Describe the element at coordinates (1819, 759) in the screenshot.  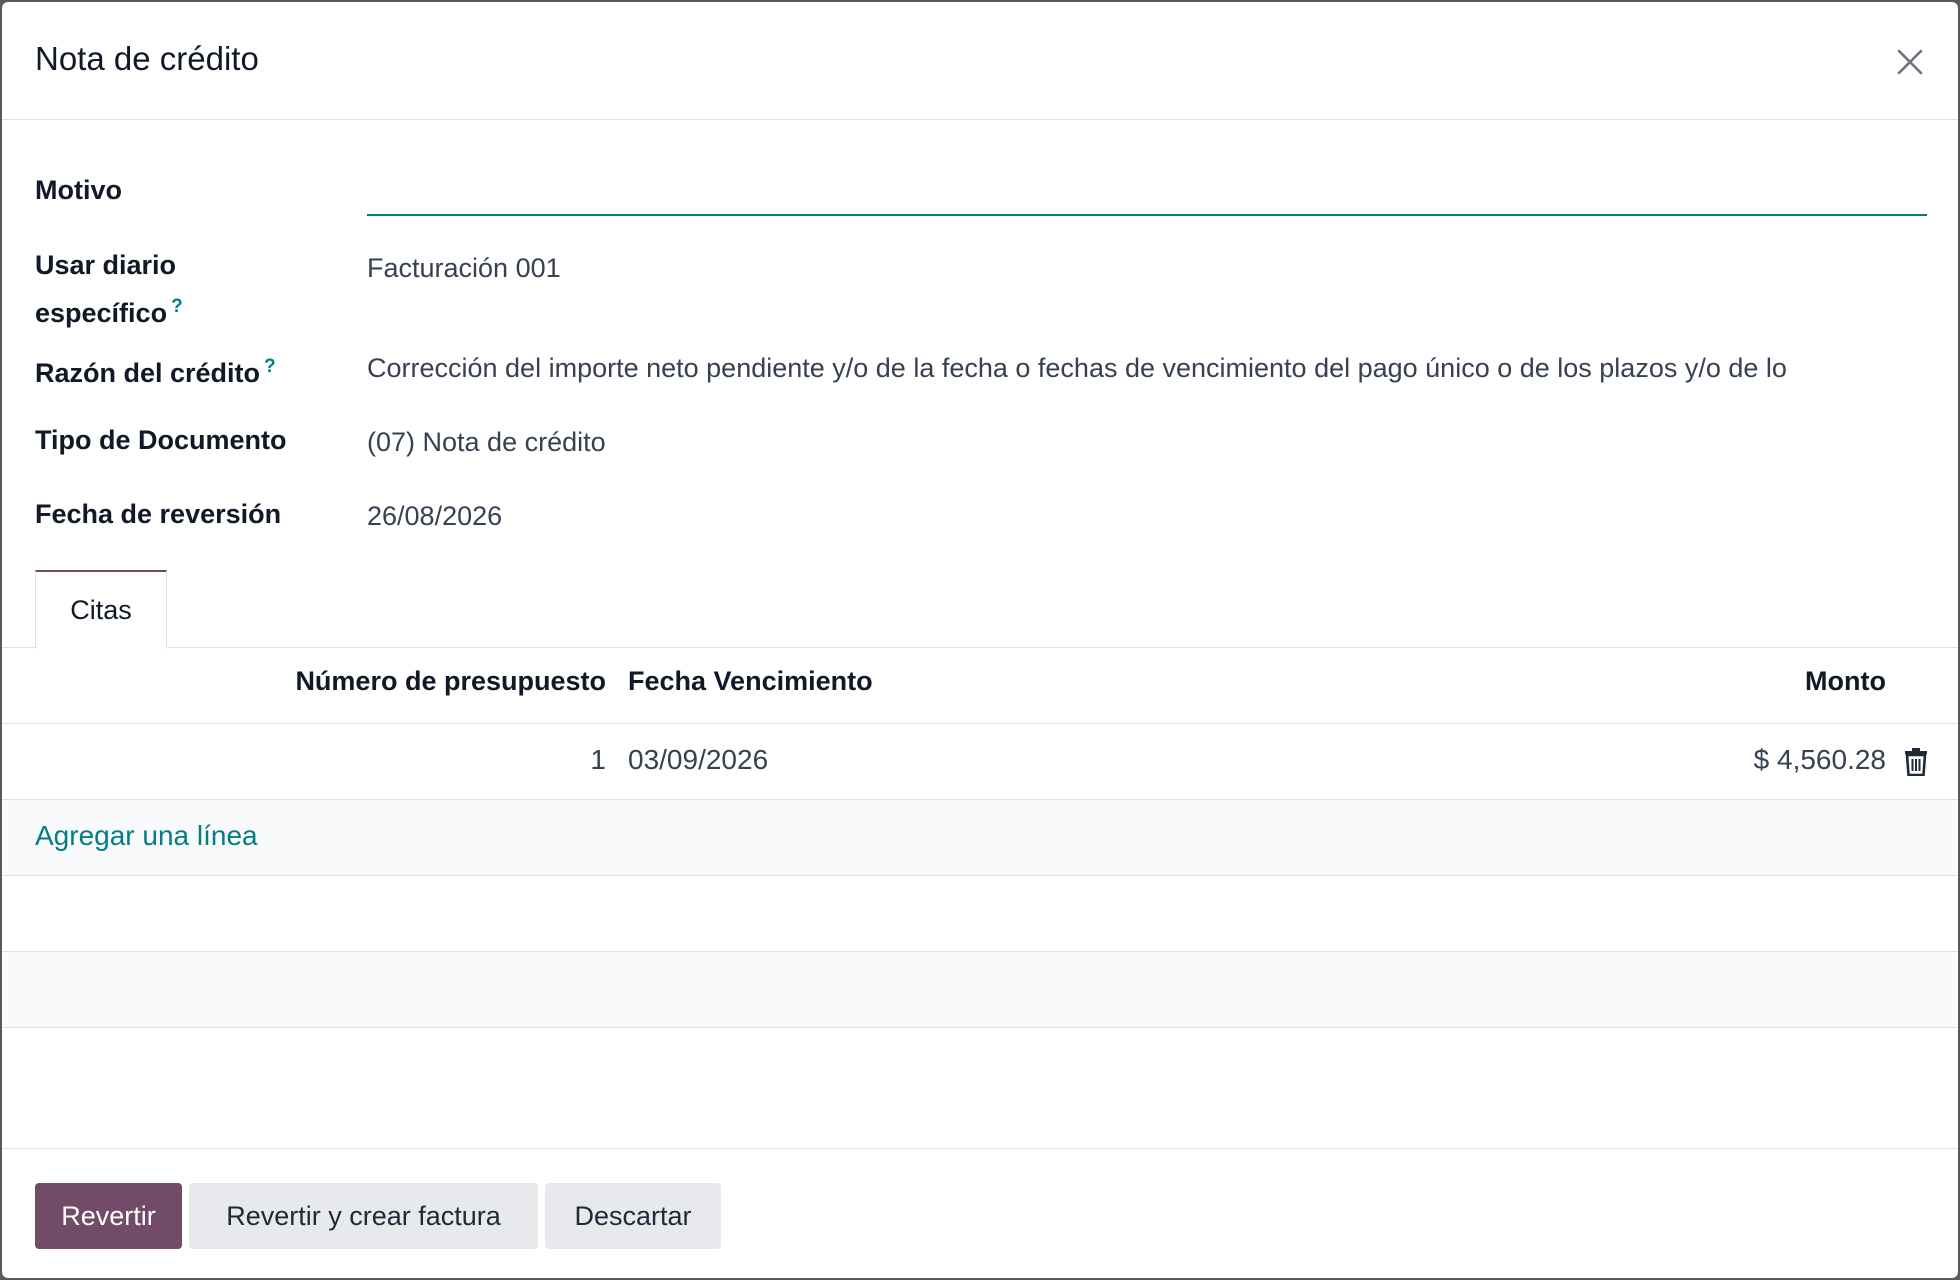
I see `cell-amount: $ 4,560.28` at that location.